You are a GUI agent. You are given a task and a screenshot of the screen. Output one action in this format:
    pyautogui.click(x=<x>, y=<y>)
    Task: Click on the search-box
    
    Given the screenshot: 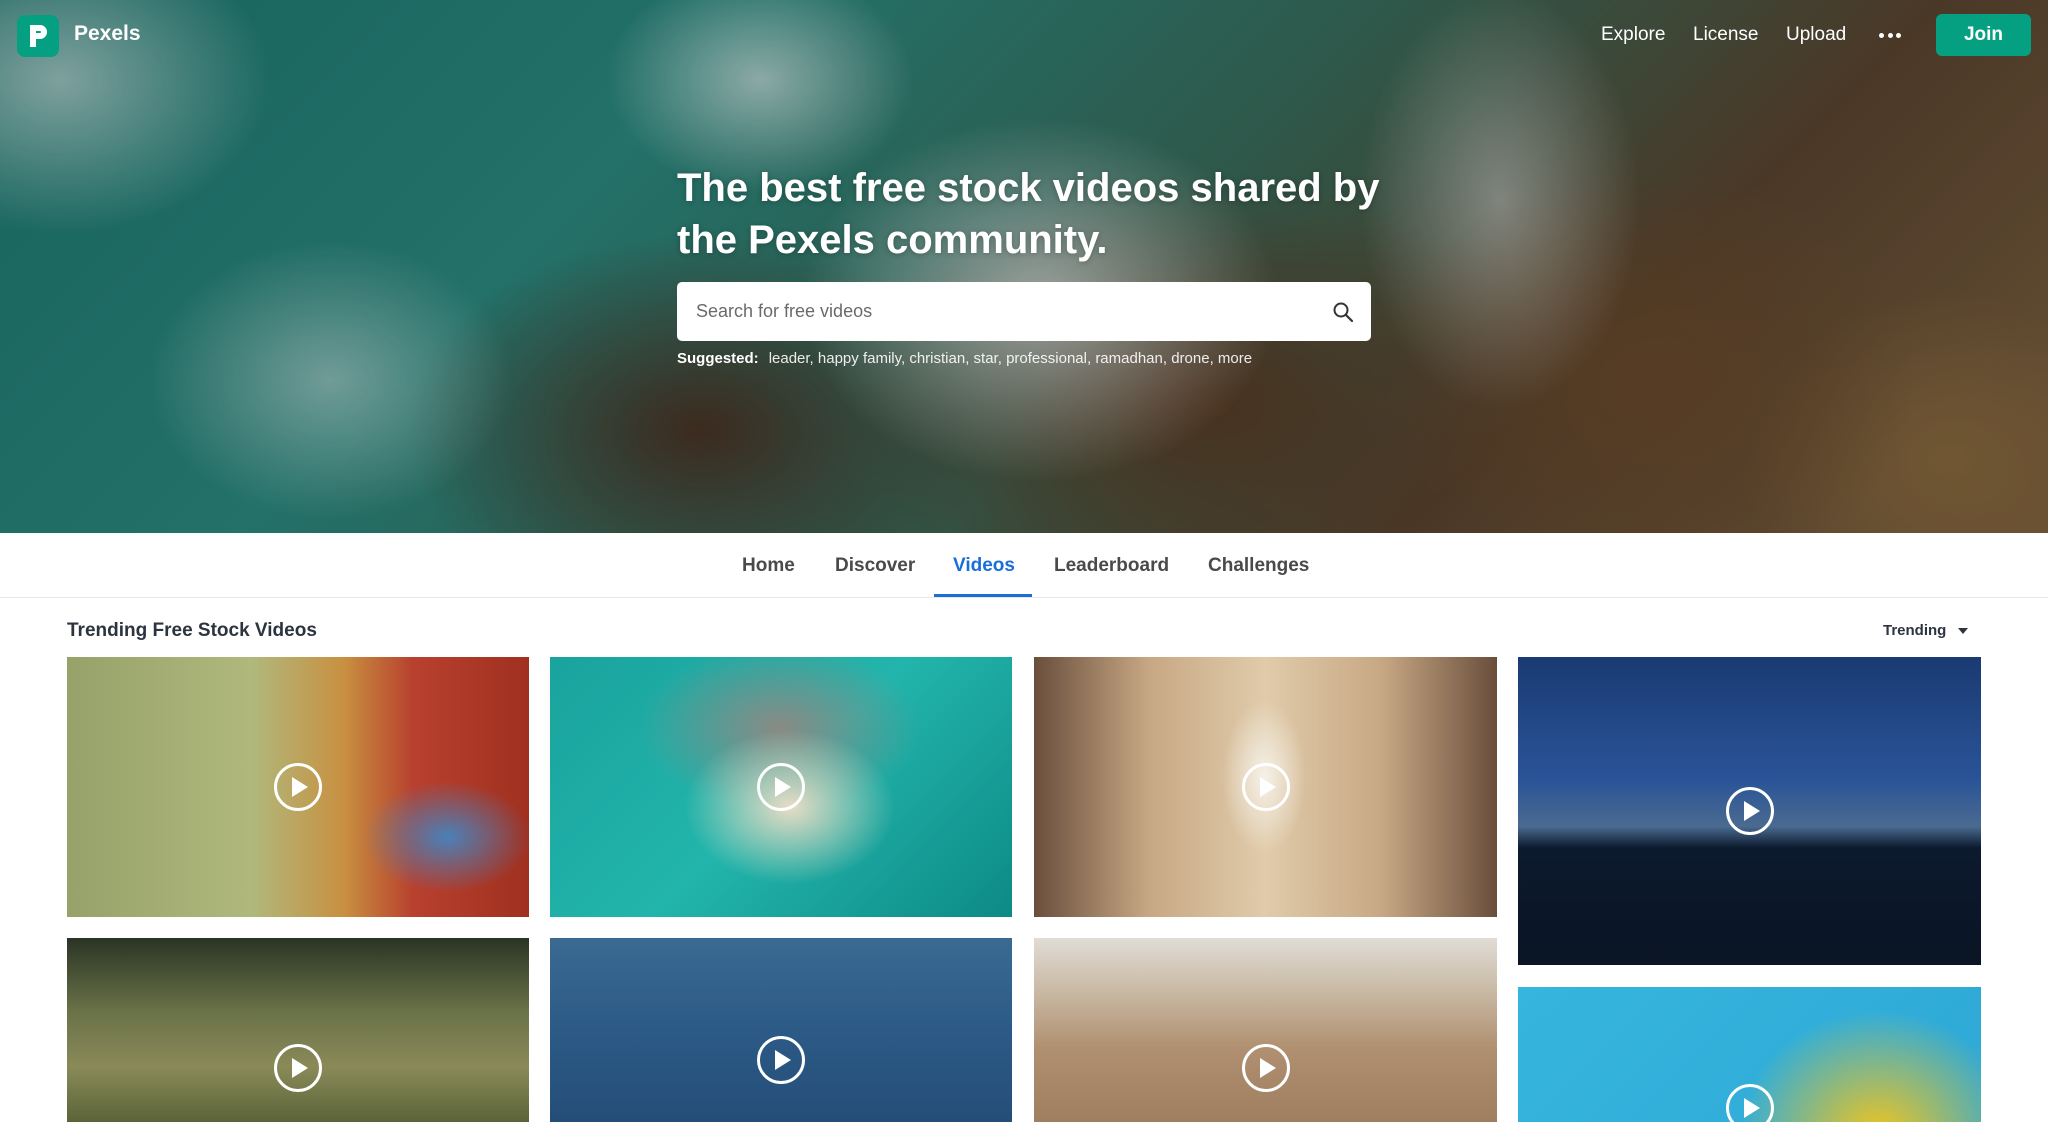 What is the action you would take?
    pyautogui.click(x=1024, y=311)
    